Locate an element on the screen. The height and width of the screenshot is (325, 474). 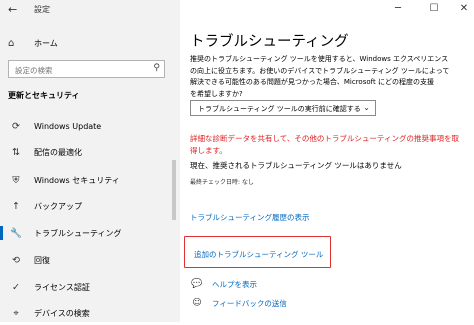
sidebar-item-activation: ✓ ライセンス認証 is located at coordinates (90, 287).